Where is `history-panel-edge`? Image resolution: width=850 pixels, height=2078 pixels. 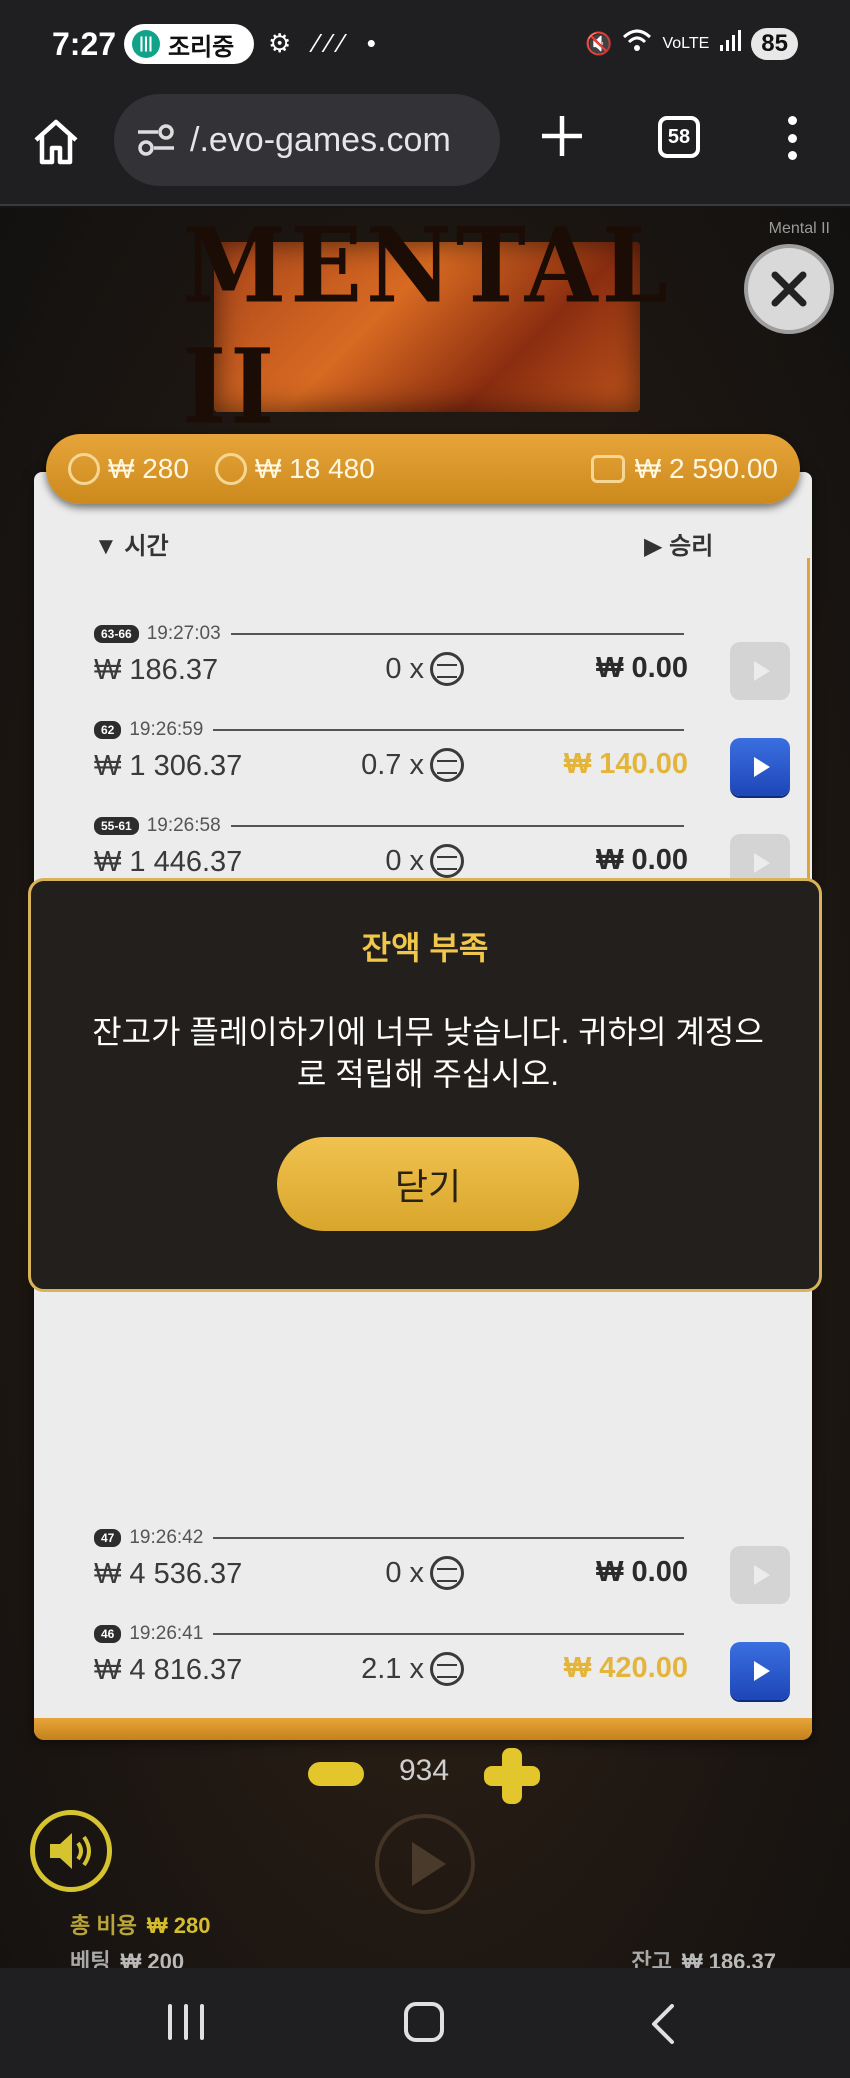
history-panel-edge is located at coordinates (423, 1729).